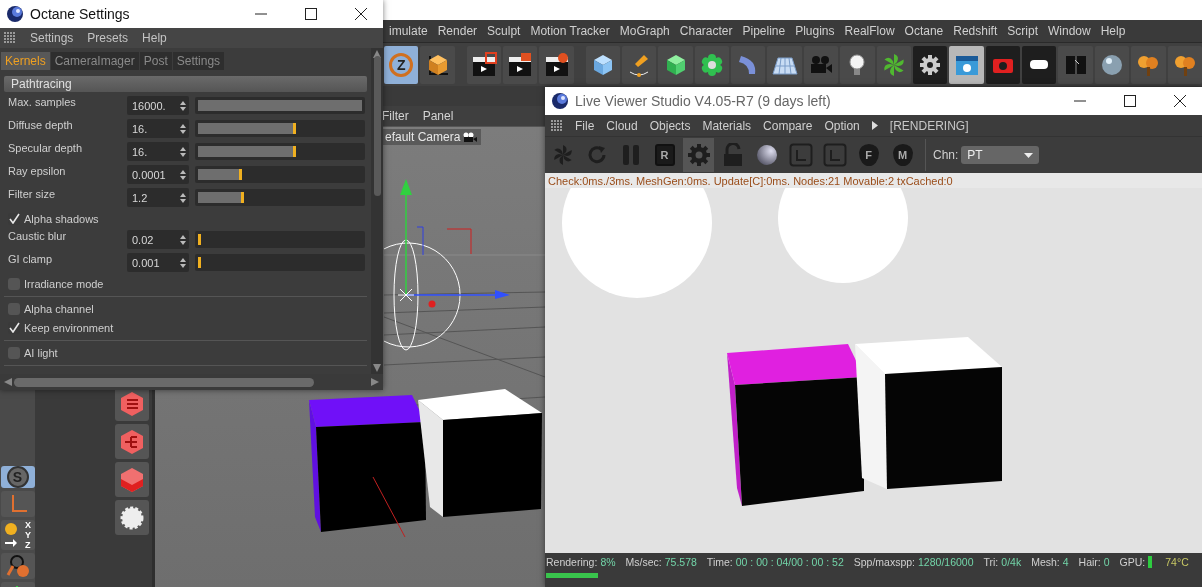  Describe the element at coordinates (504, 31) in the screenshot. I see `menu-item: Sculpt` at that location.